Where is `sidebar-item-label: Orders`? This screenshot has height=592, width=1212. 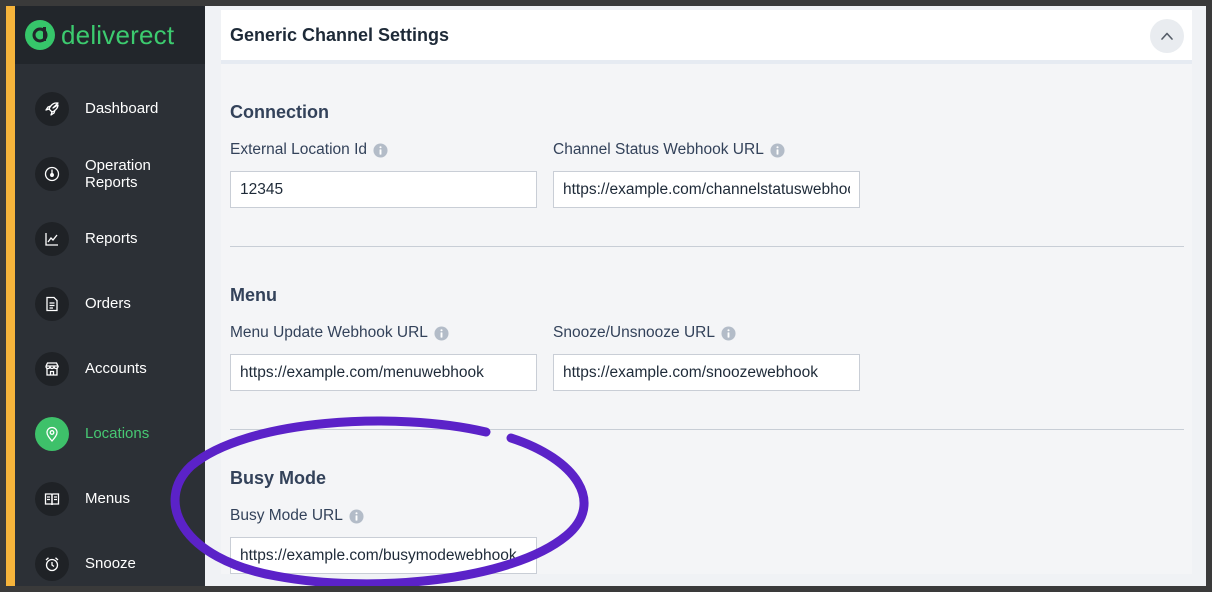 sidebar-item-label: Orders is located at coordinates (108, 303).